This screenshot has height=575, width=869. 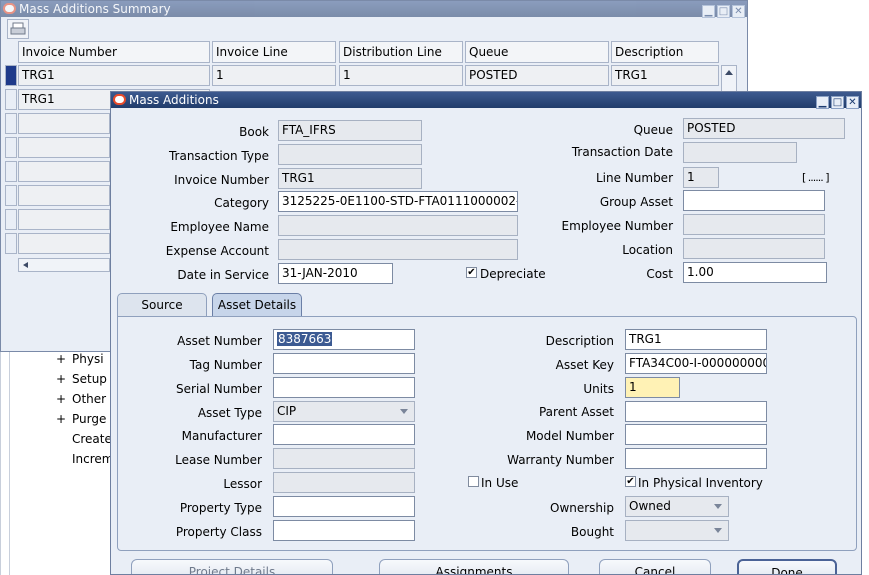 I want to click on print-icon, so click(x=18, y=29).